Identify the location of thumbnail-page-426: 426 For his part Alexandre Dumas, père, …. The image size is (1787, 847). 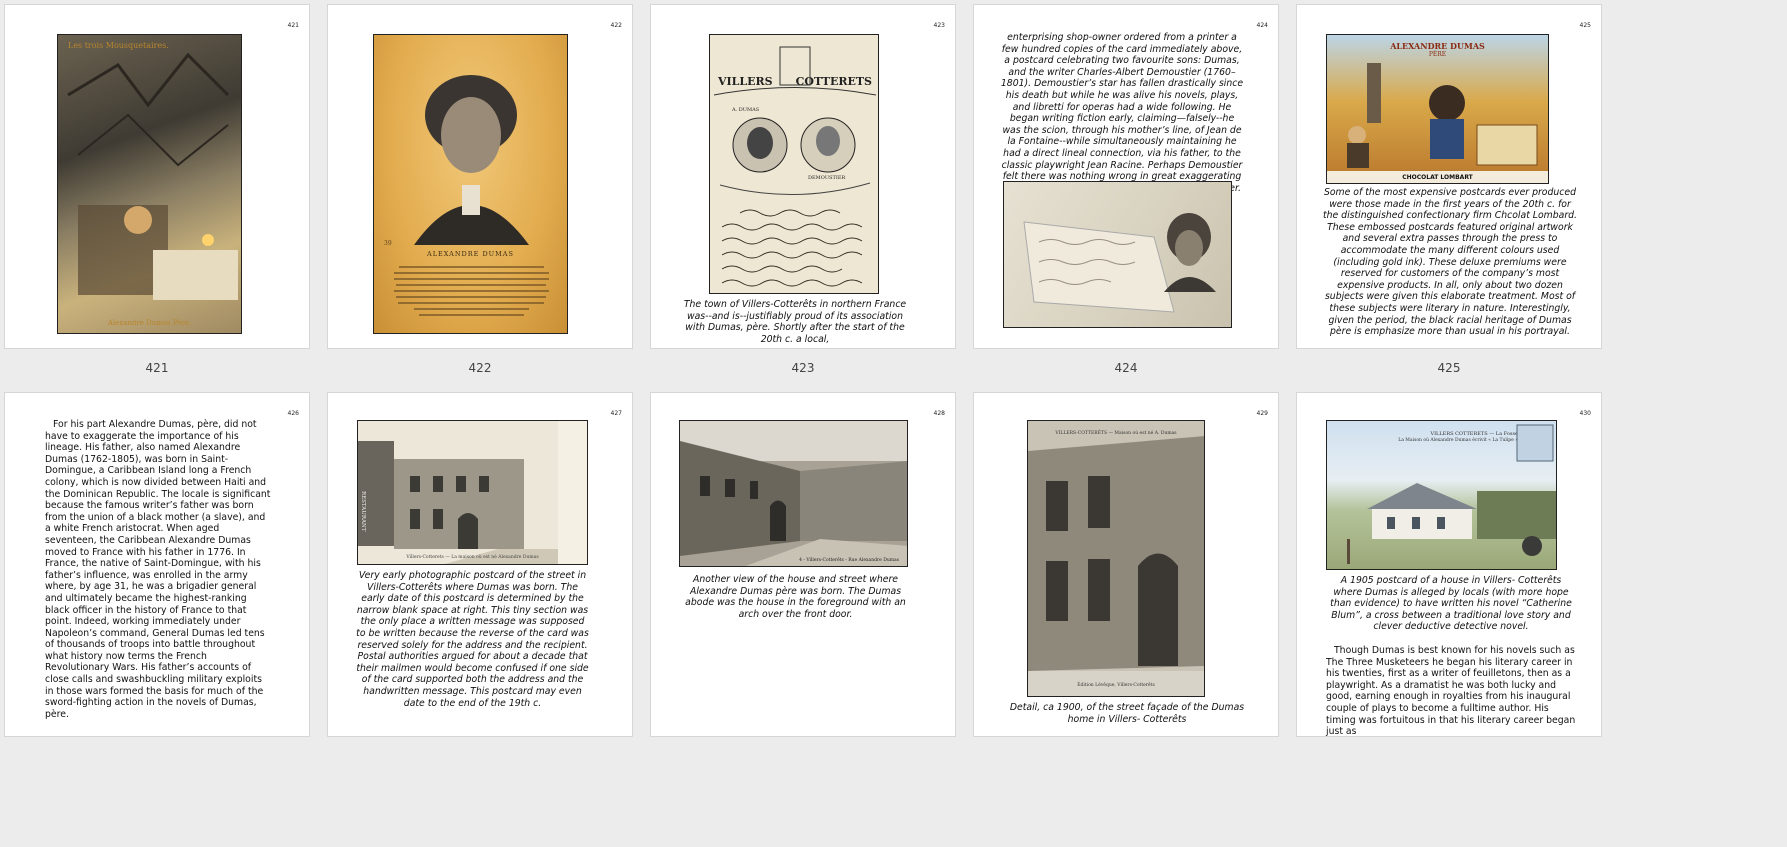
(157, 564).